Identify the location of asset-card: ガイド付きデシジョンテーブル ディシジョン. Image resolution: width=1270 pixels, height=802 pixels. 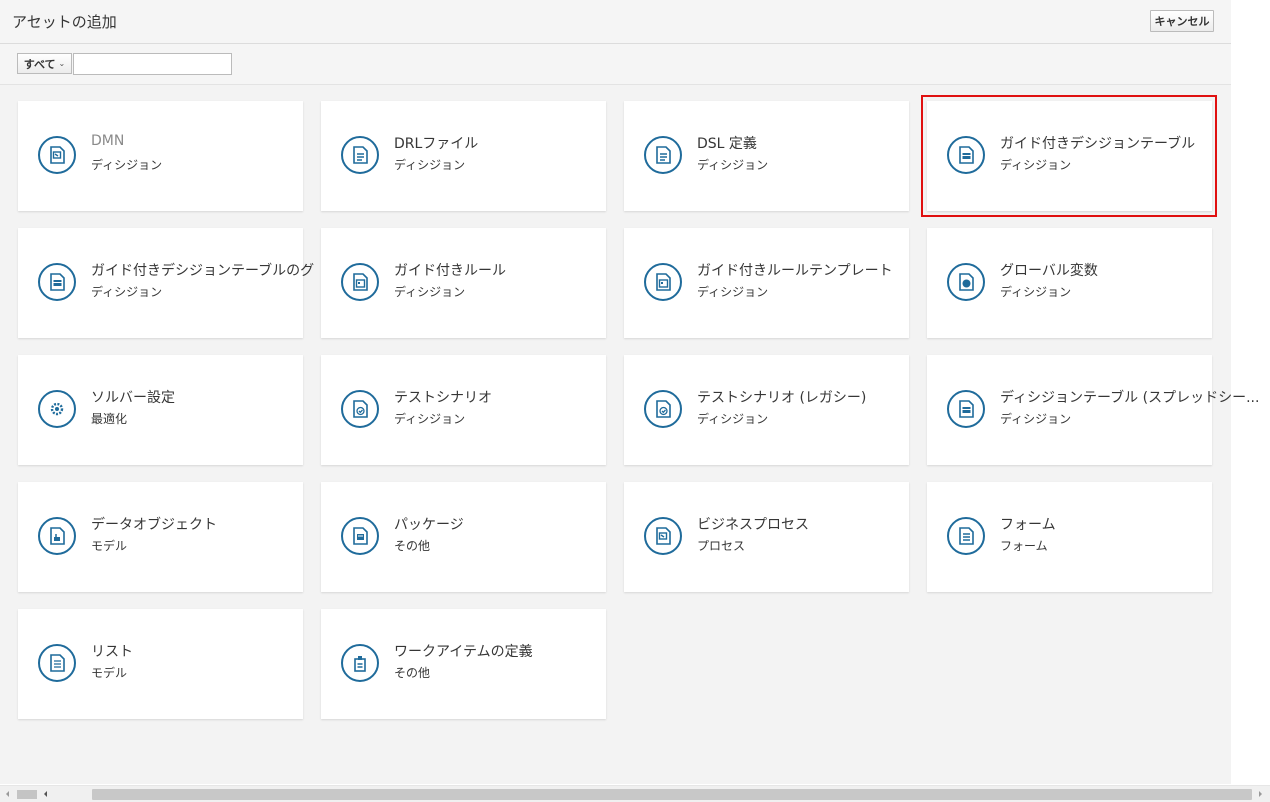
(1069, 156).